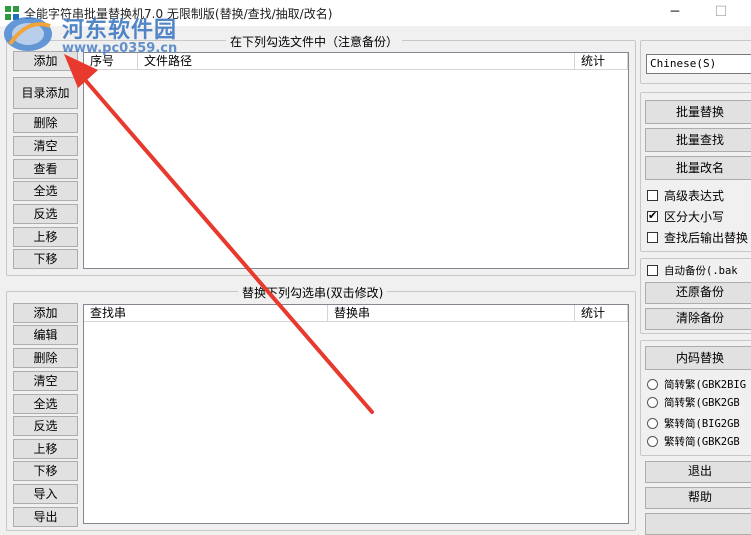  Describe the element at coordinates (652, 215) in the screenshot. I see `case-sensitive-checkbox` at that location.